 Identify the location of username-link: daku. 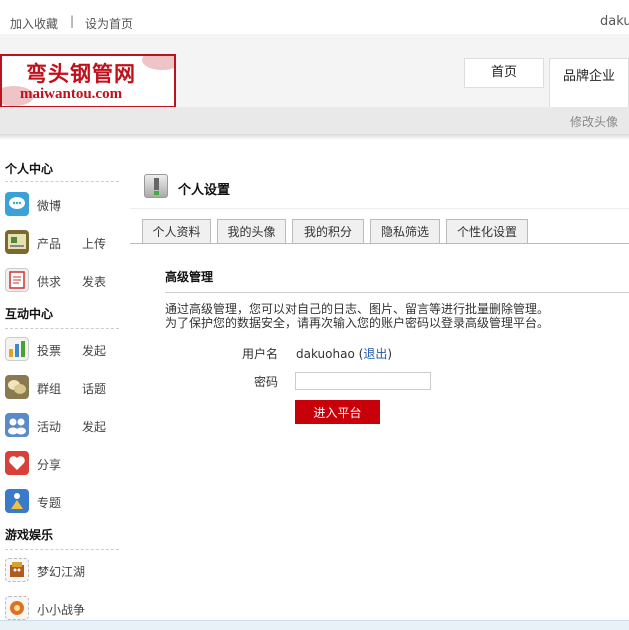
(614, 21).